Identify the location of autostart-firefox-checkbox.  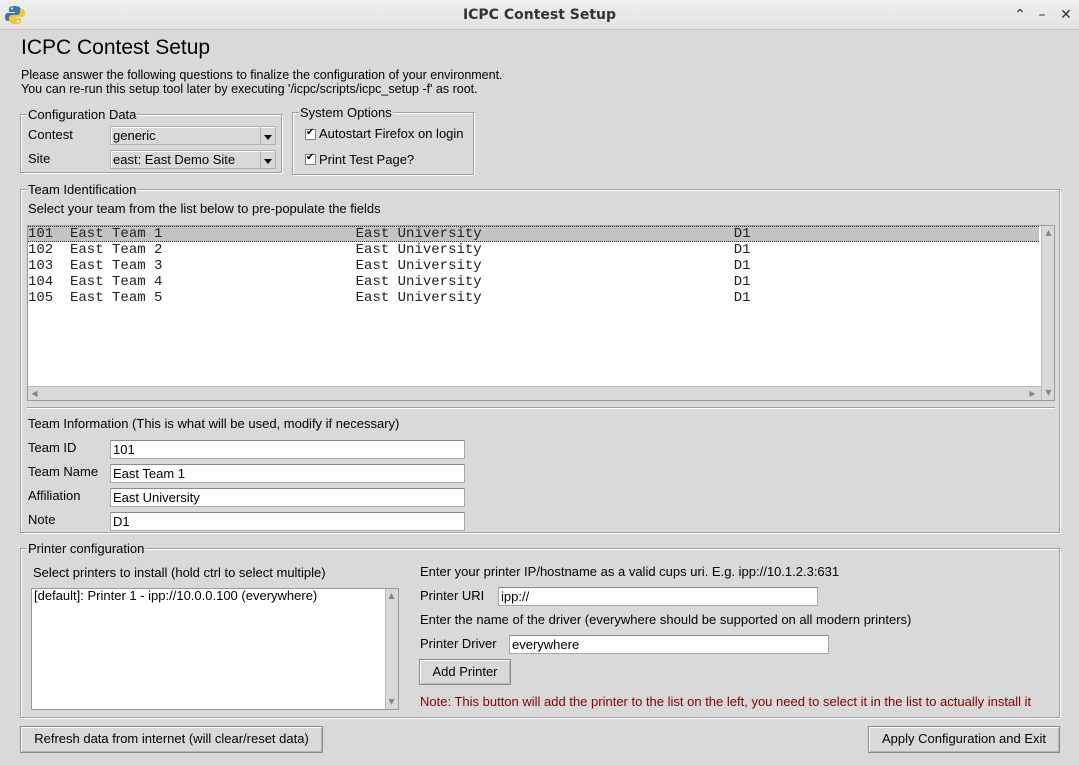
(310, 133).